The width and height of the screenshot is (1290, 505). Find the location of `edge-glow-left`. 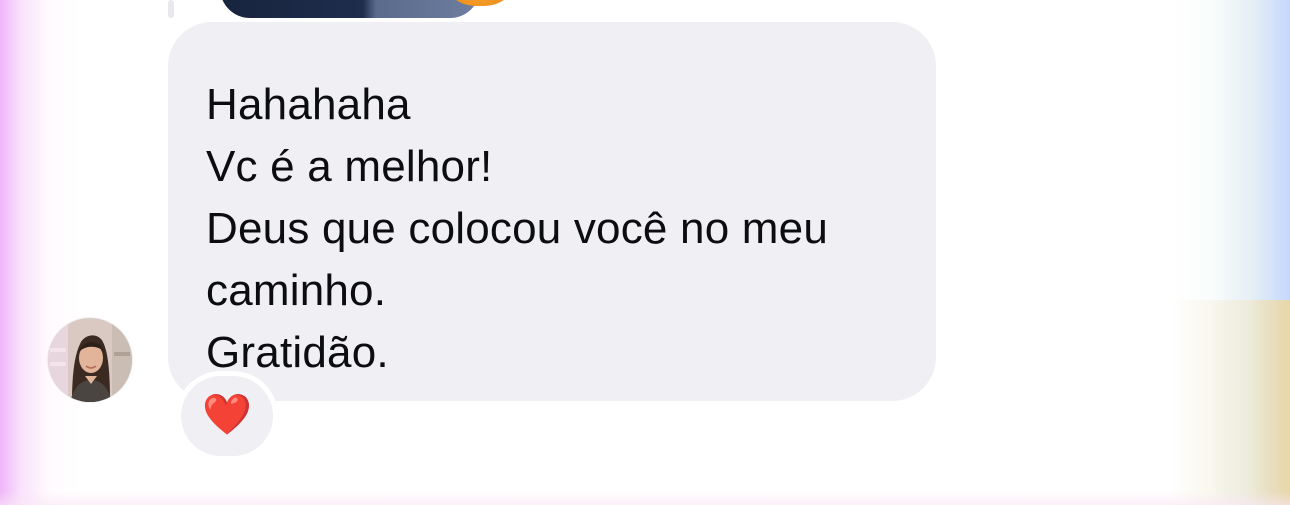

edge-glow-left is located at coordinates (40, 252).